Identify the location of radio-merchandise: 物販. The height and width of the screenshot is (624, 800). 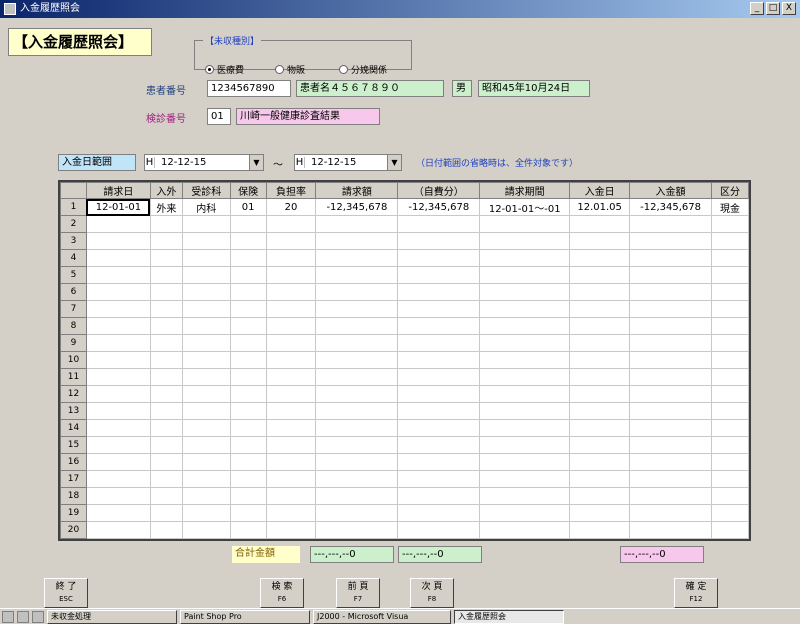
(290, 69).